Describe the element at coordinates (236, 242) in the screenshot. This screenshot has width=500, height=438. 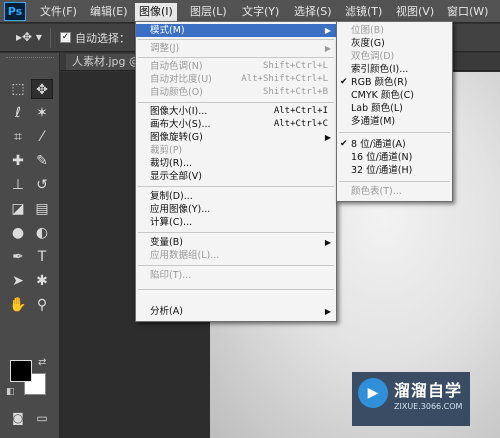
I see `menu-item-variables: 变量(B) ▶` at that location.